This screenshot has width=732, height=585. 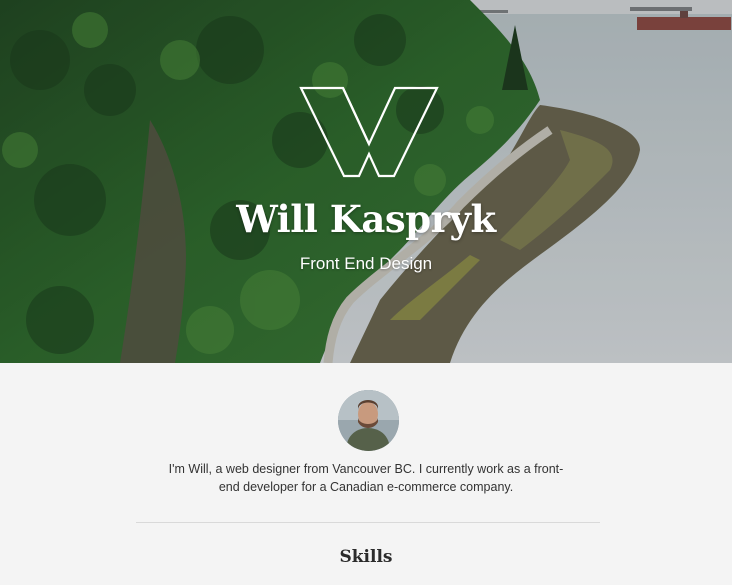 I want to click on person-icon, so click(x=368, y=420).